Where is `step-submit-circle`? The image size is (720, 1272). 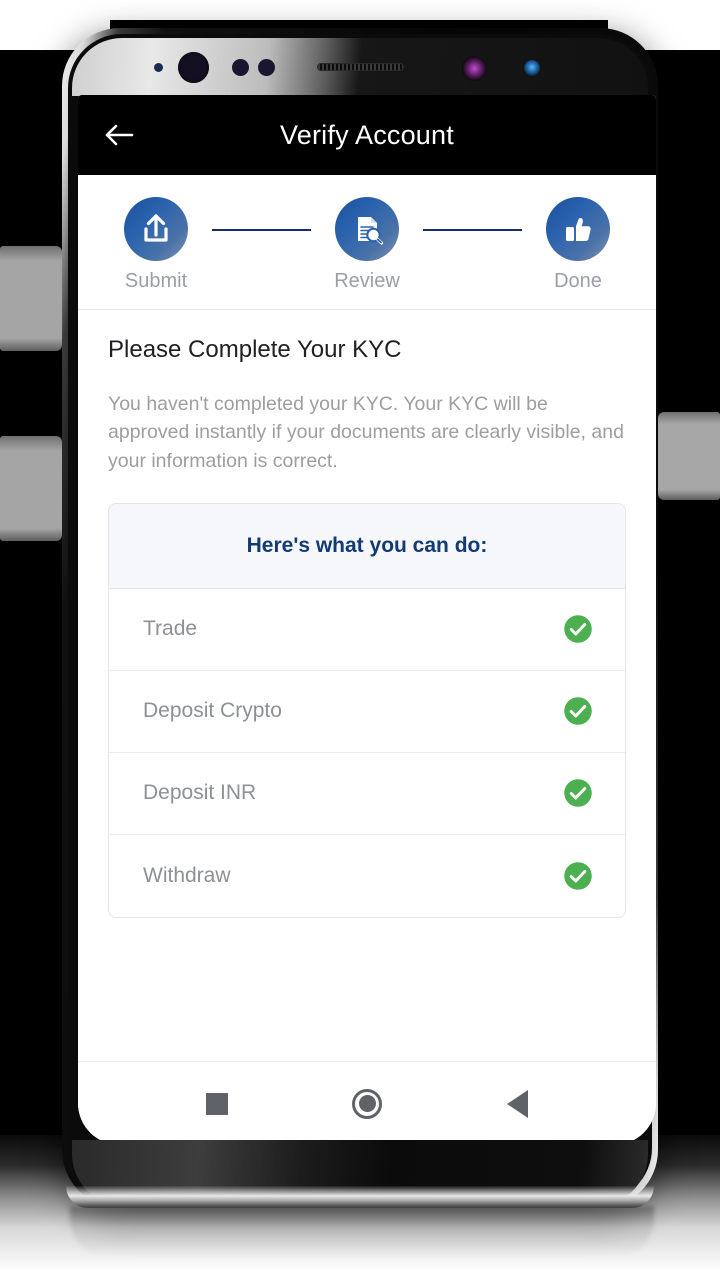
step-submit-circle is located at coordinates (156, 229).